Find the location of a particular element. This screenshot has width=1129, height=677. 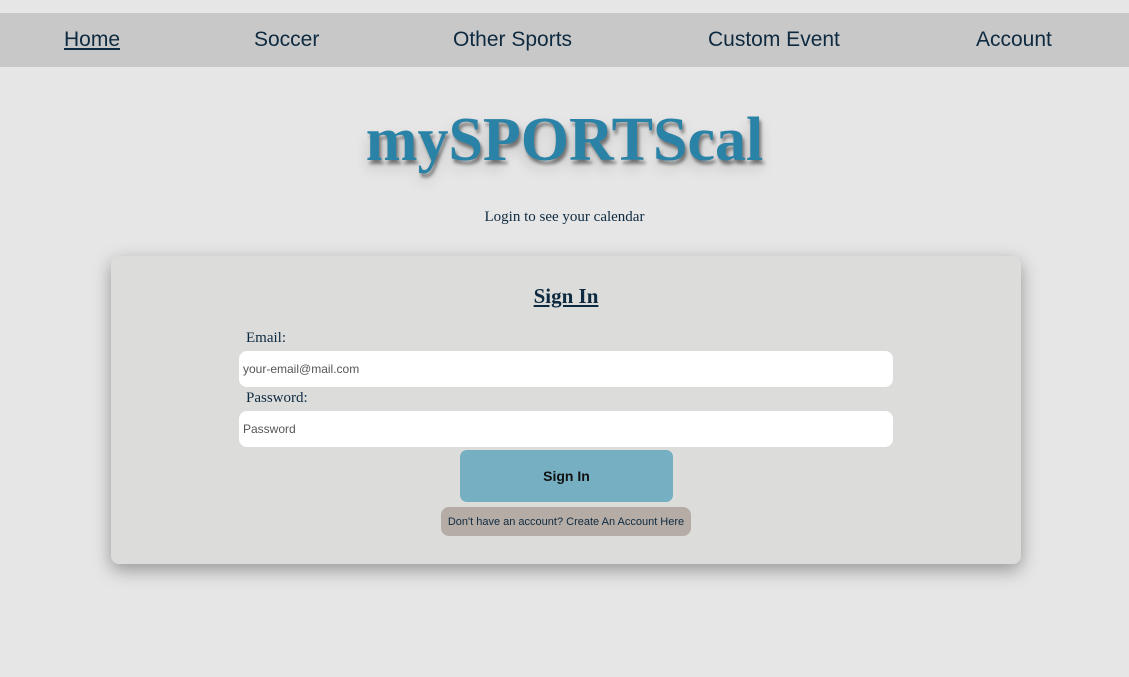

email-field is located at coordinates (566, 369).